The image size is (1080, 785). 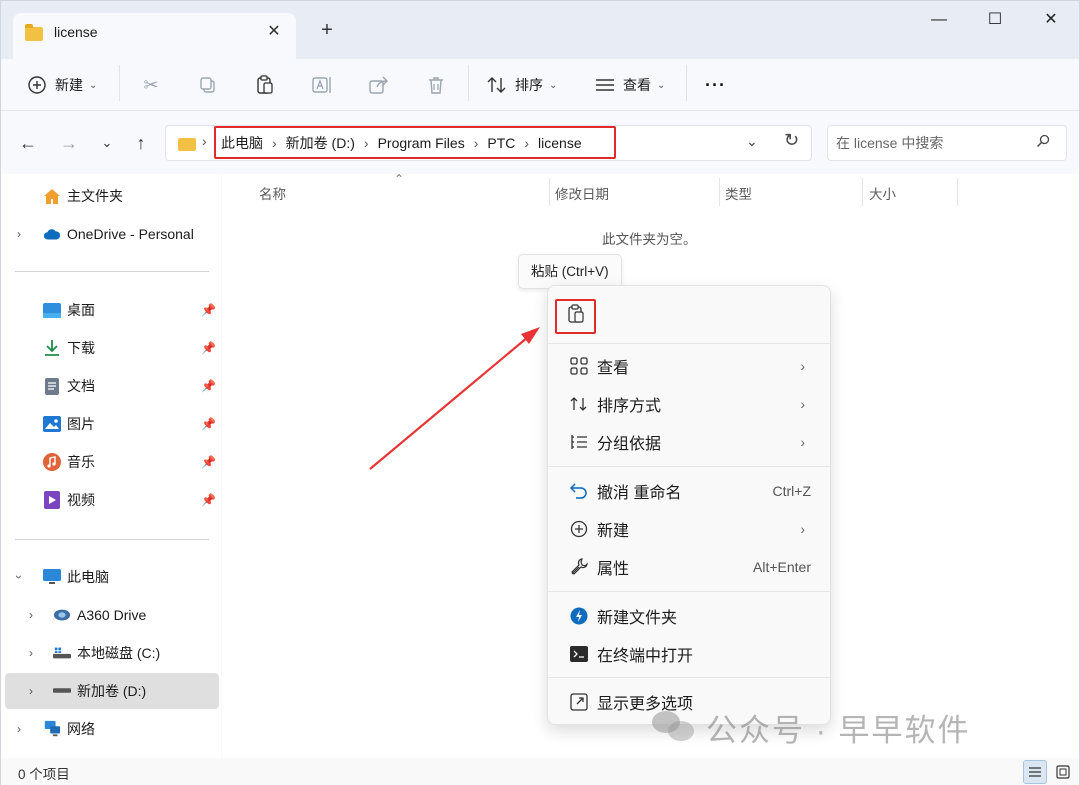 I want to click on sidebar-item-drive-d: › 新加卷 (D:), so click(x=112, y=691).